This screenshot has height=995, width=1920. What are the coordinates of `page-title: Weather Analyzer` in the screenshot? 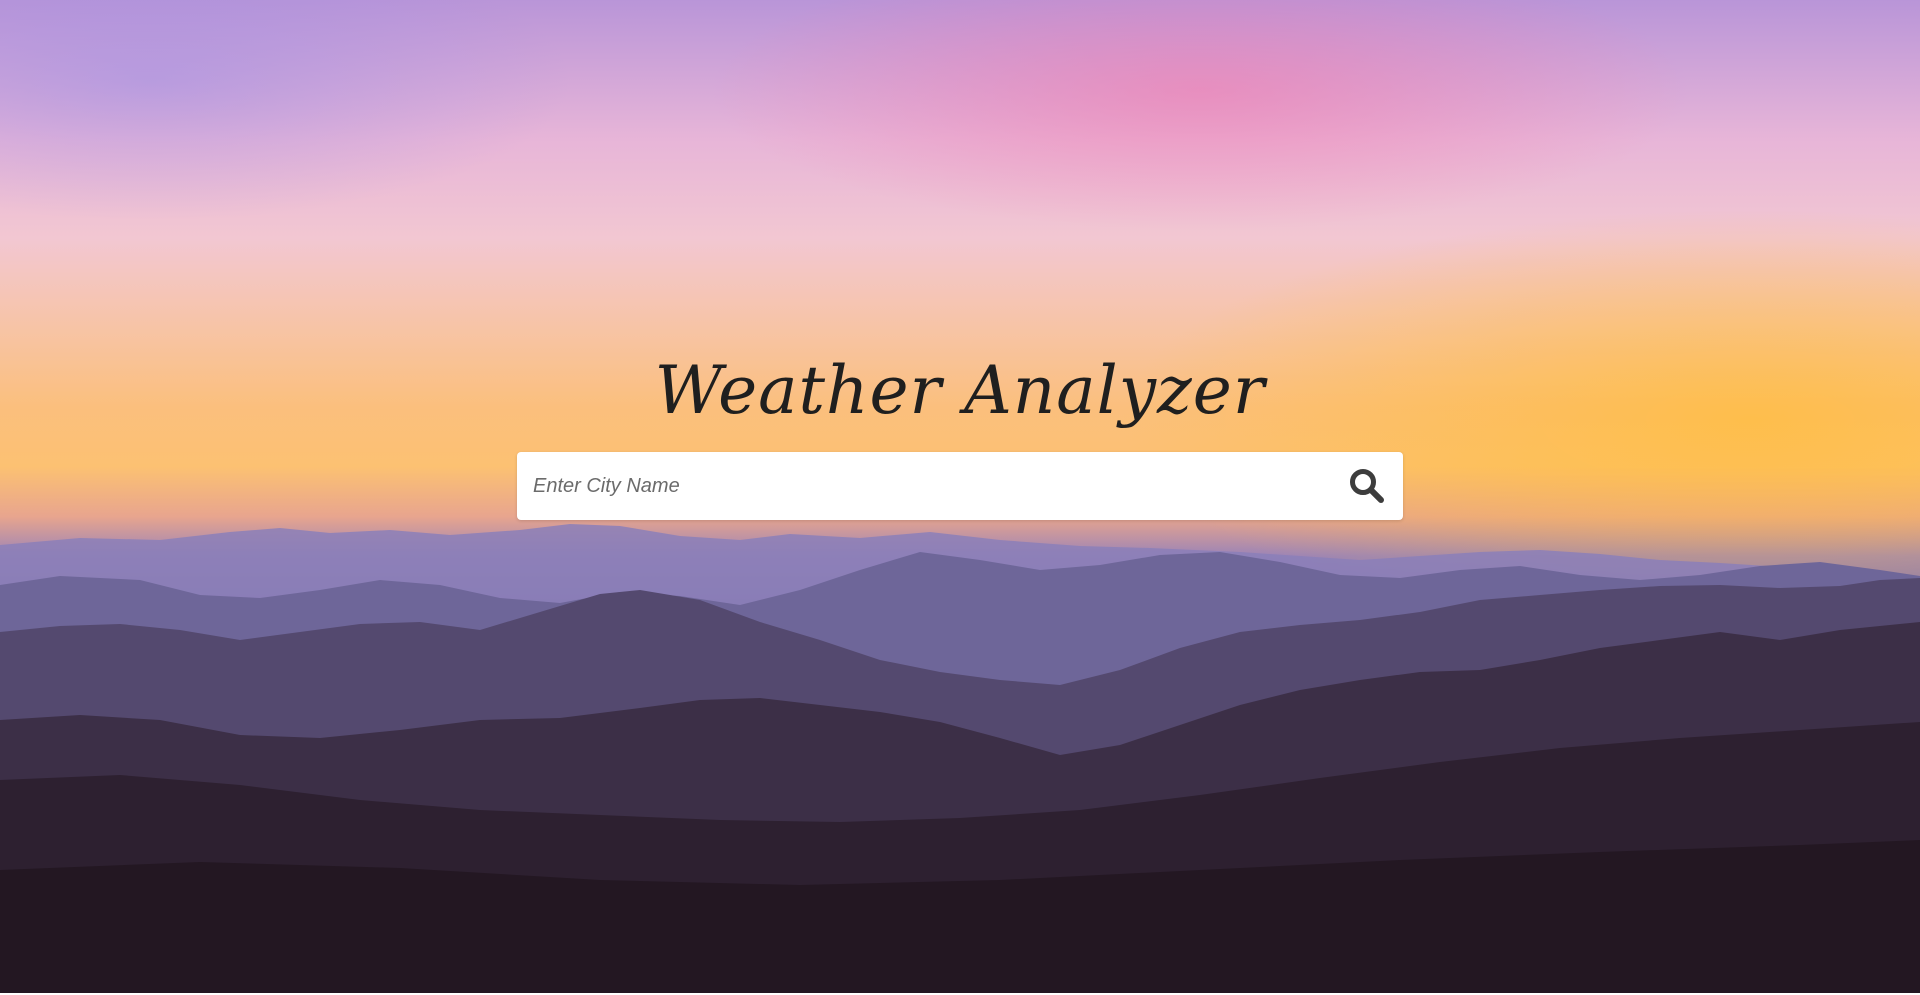 It's located at (960, 390).